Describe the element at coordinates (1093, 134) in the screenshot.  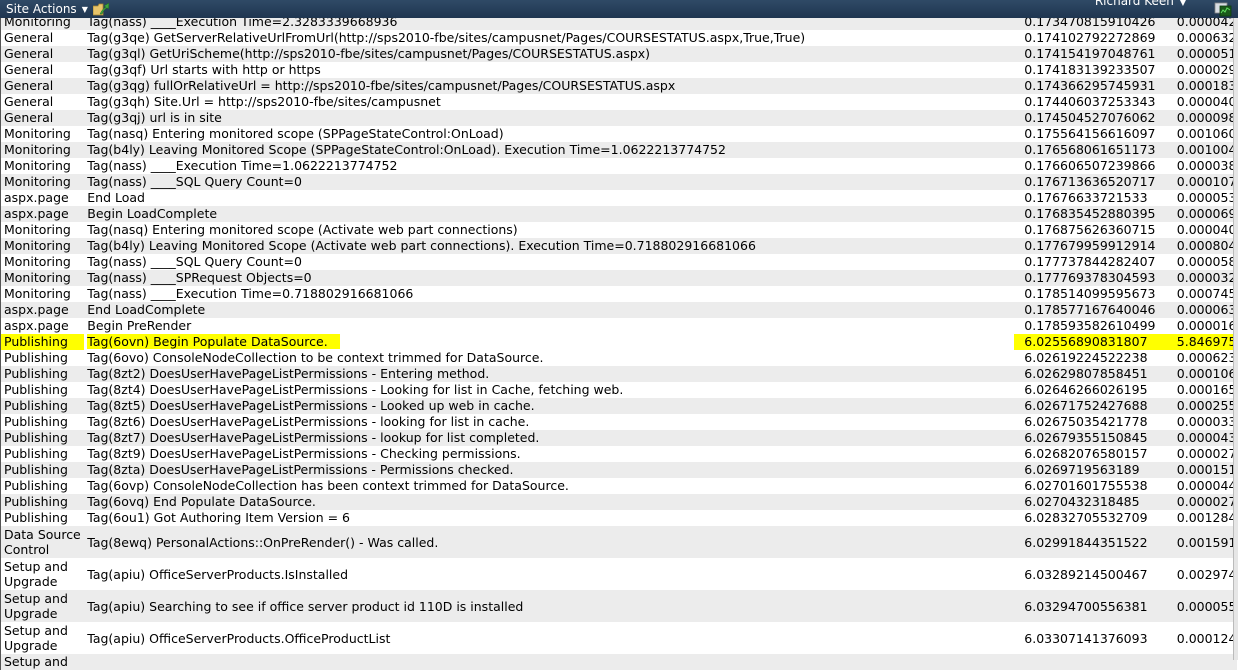
I see `log-timestamp: 0.175564156616097` at that location.